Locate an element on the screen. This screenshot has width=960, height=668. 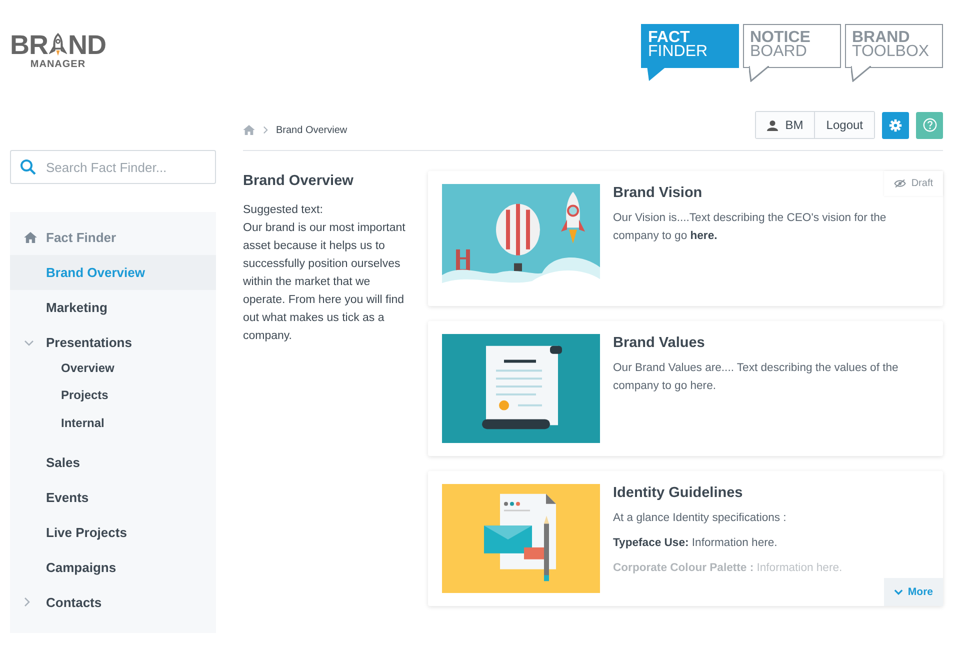
help-button is located at coordinates (929, 125).